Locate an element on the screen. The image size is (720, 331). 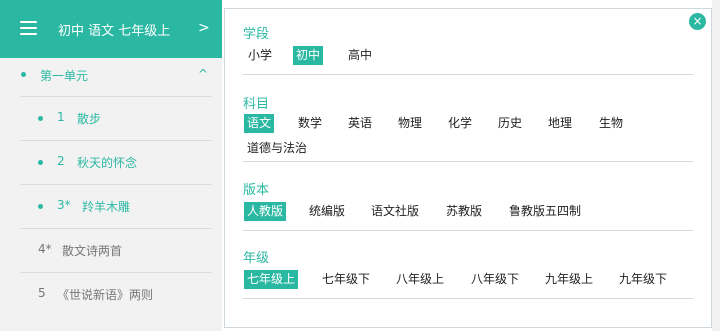
chevron-up-icon: ^ is located at coordinates (203, 74).